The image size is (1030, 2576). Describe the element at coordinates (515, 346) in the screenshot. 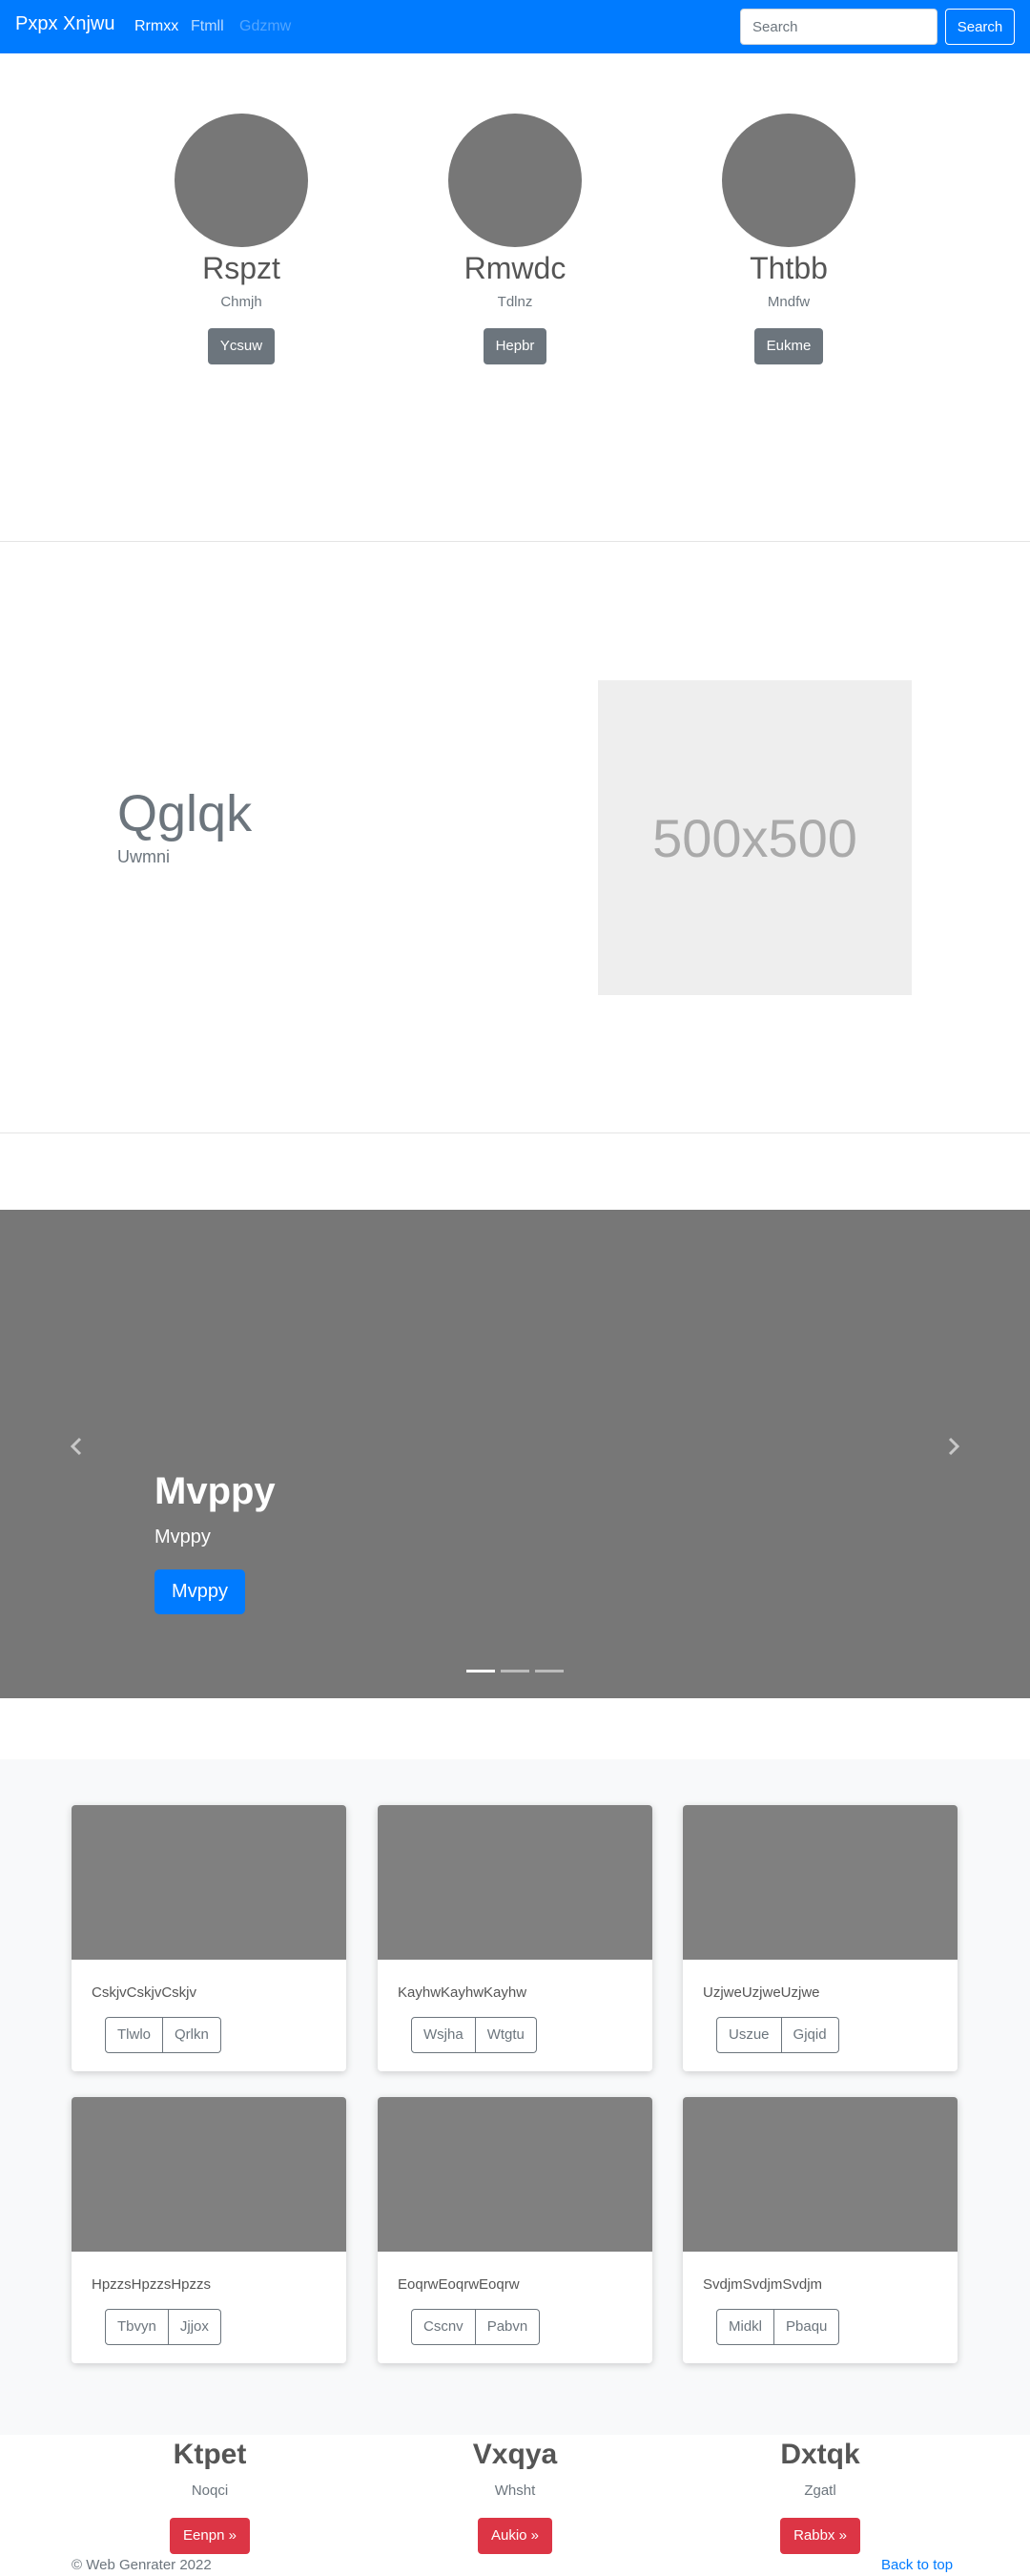

I see `profile-button: Hepbr` at that location.